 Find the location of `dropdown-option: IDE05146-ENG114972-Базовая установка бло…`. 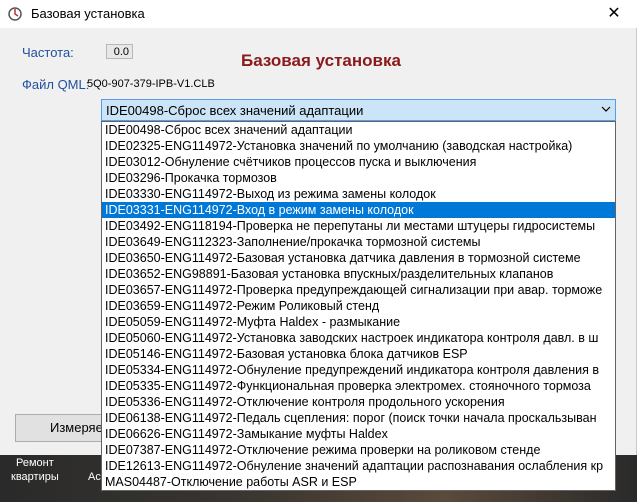

dropdown-option: IDE05146-ENG114972-Базовая установка бло… is located at coordinates (358, 354).